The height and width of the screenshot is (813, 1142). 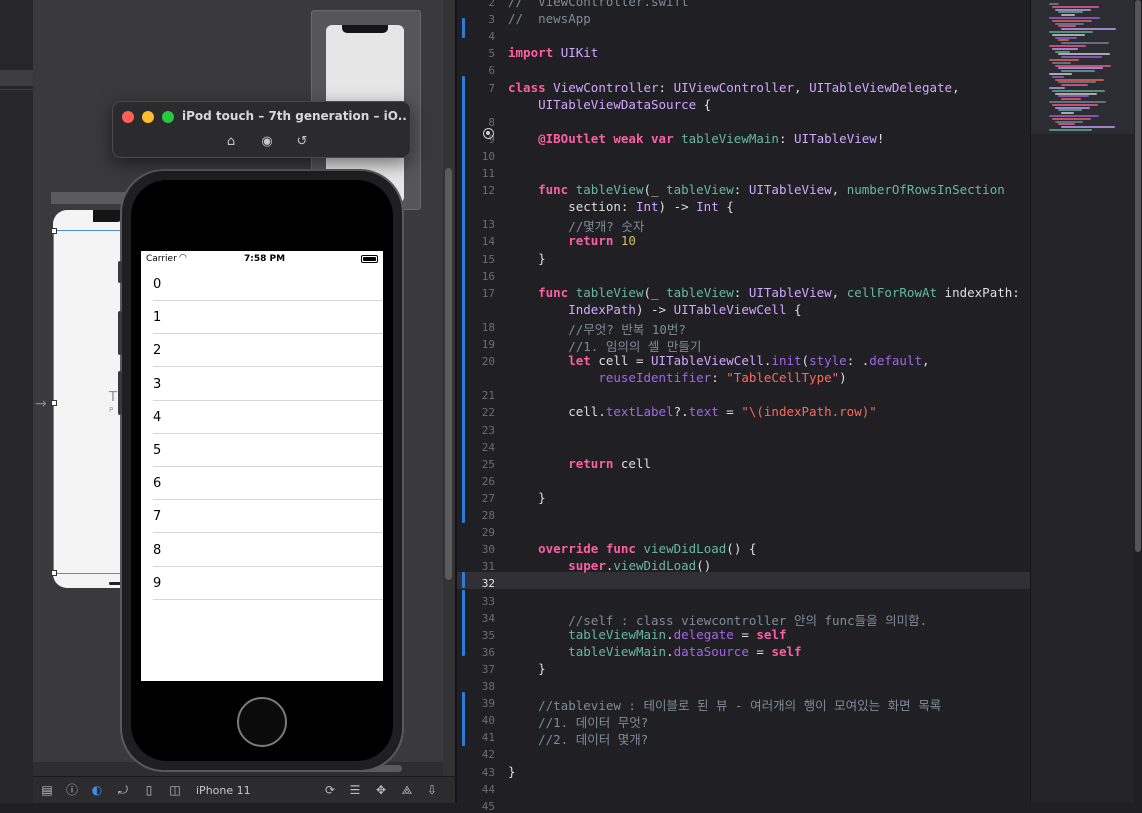 I want to click on entry-point-arrow-icon: →, so click(x=41, y=404).